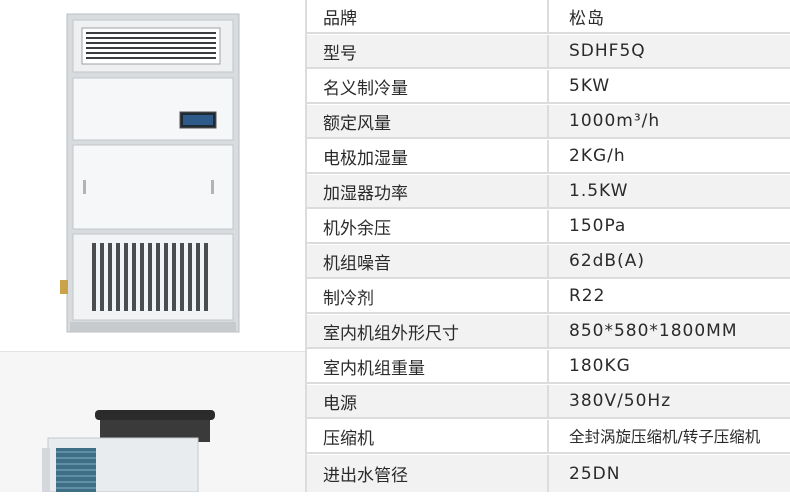  I want to click on table-row: 机外余压 150Pa, so click(548, 227).